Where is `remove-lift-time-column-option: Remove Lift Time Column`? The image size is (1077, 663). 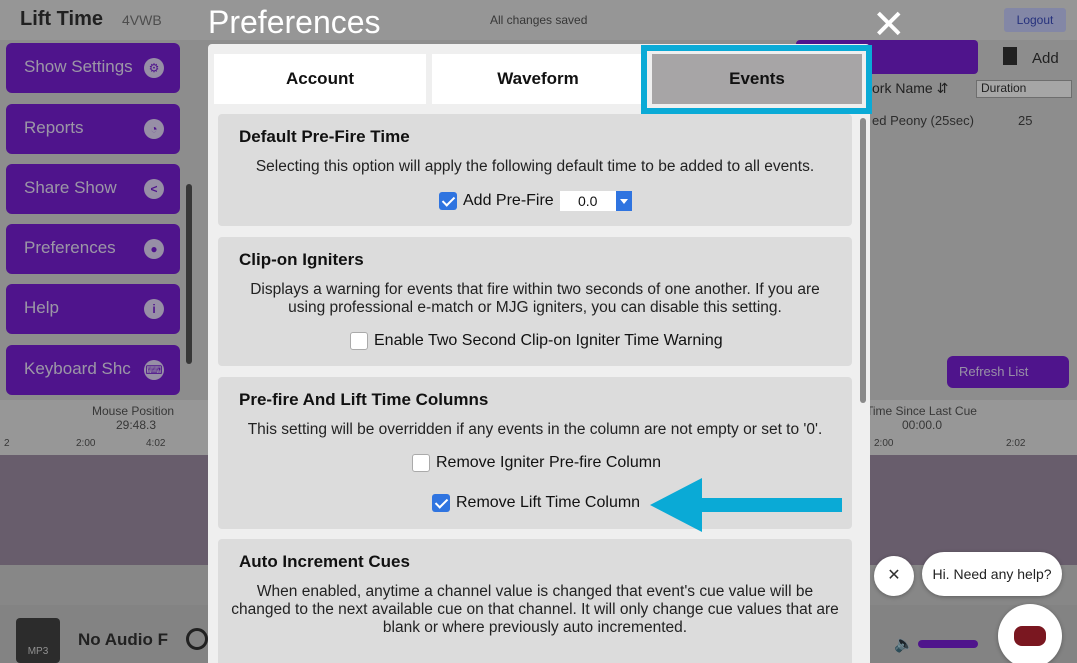 remove-lift-time-column-option: Remove Lift Time Column is located at coordinates (536, 503).